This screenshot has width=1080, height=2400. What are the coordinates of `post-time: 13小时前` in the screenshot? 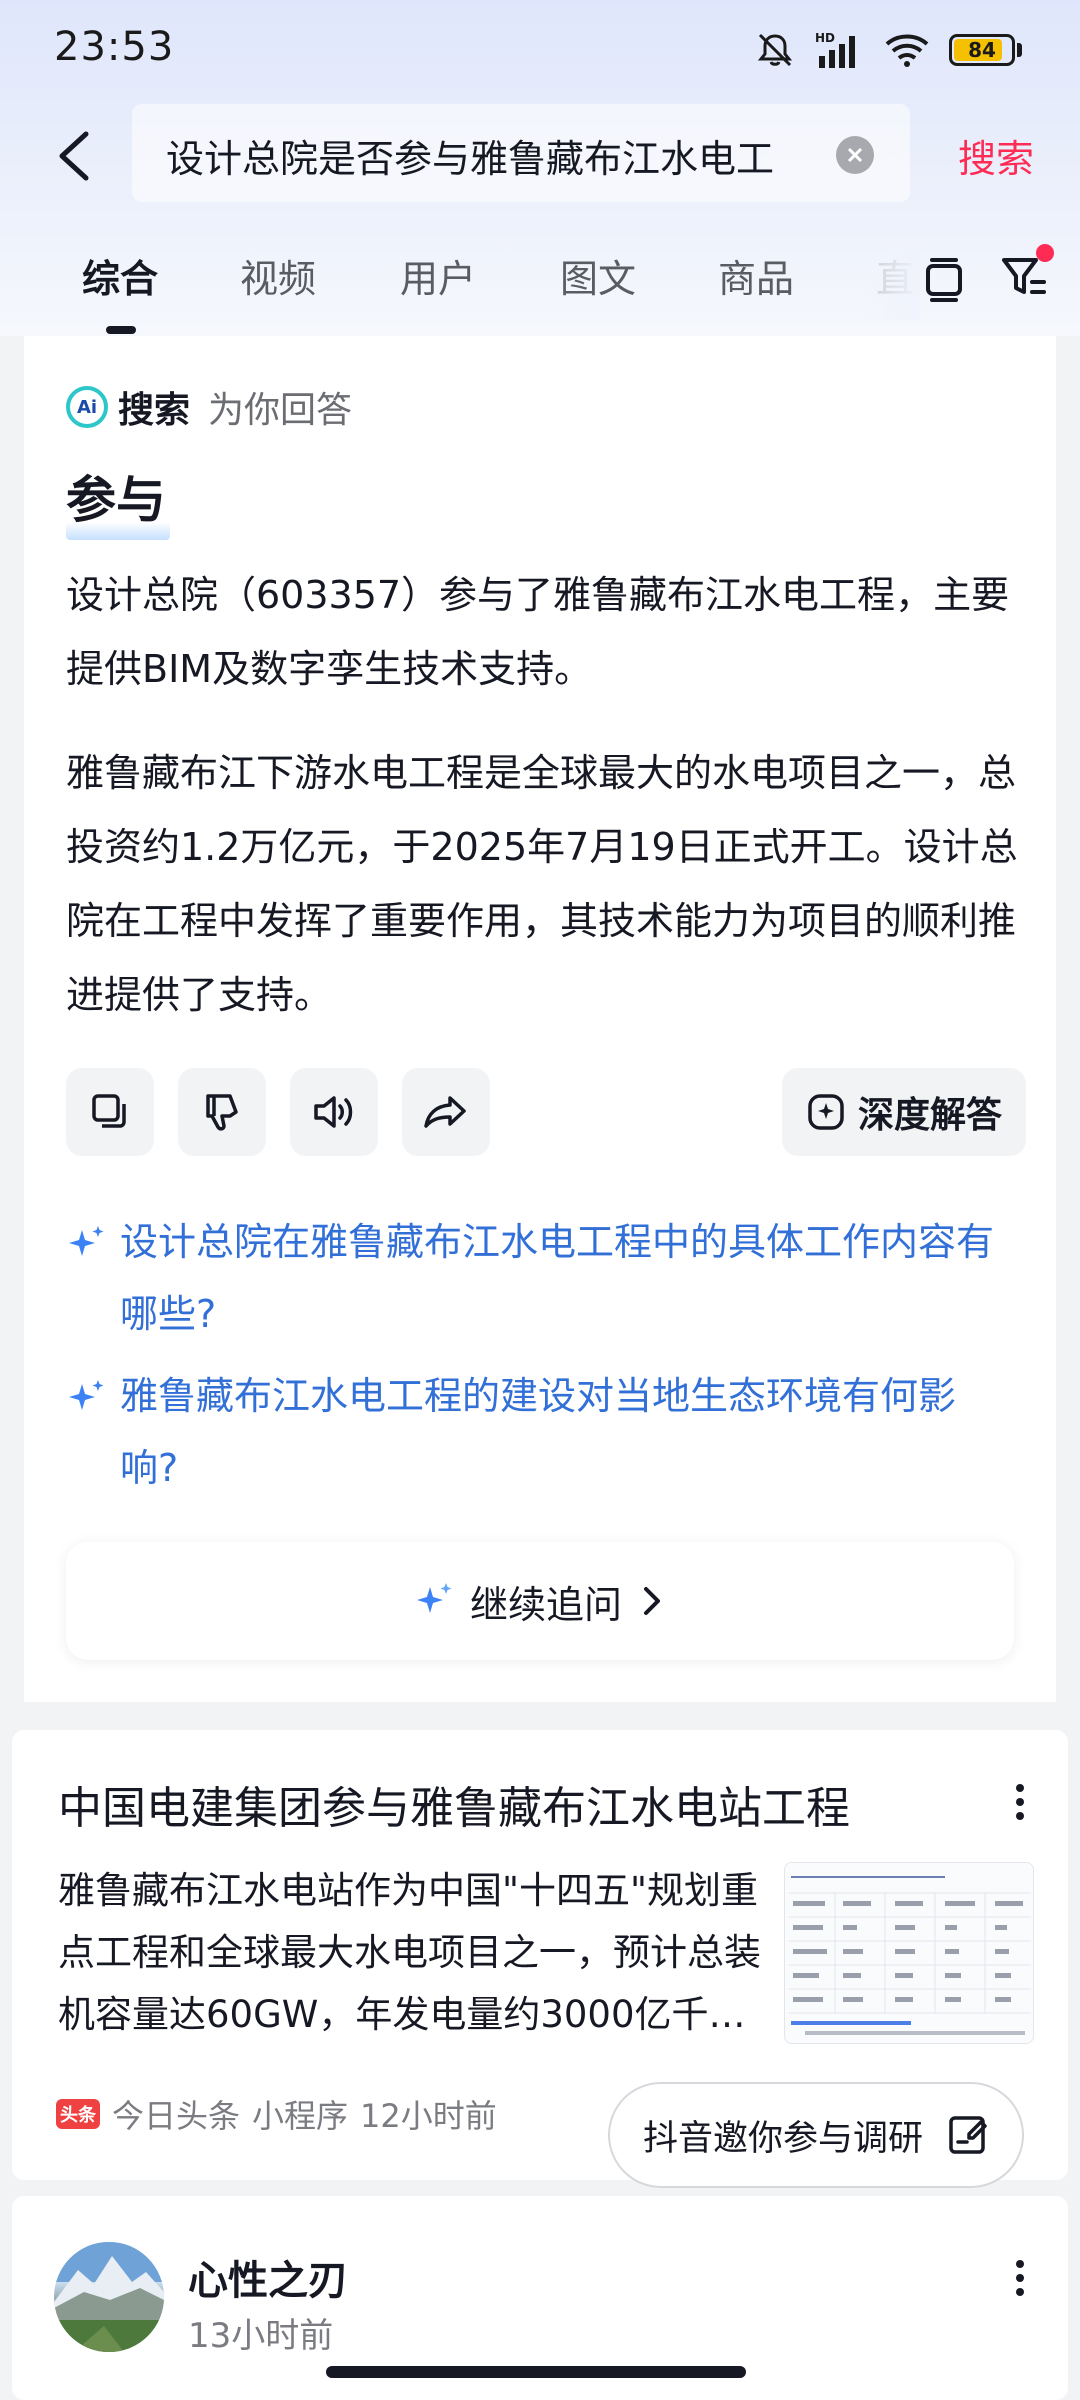 It's located at (261, 2336).